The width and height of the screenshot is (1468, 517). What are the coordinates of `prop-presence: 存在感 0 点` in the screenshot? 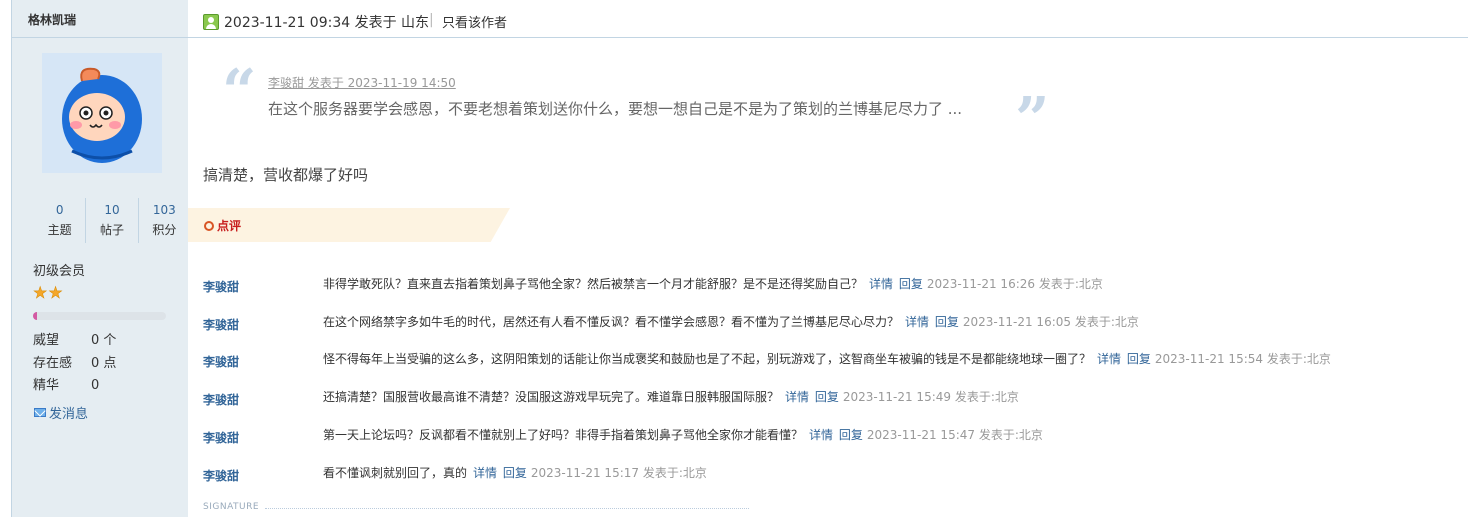 It's located at (74, 361).